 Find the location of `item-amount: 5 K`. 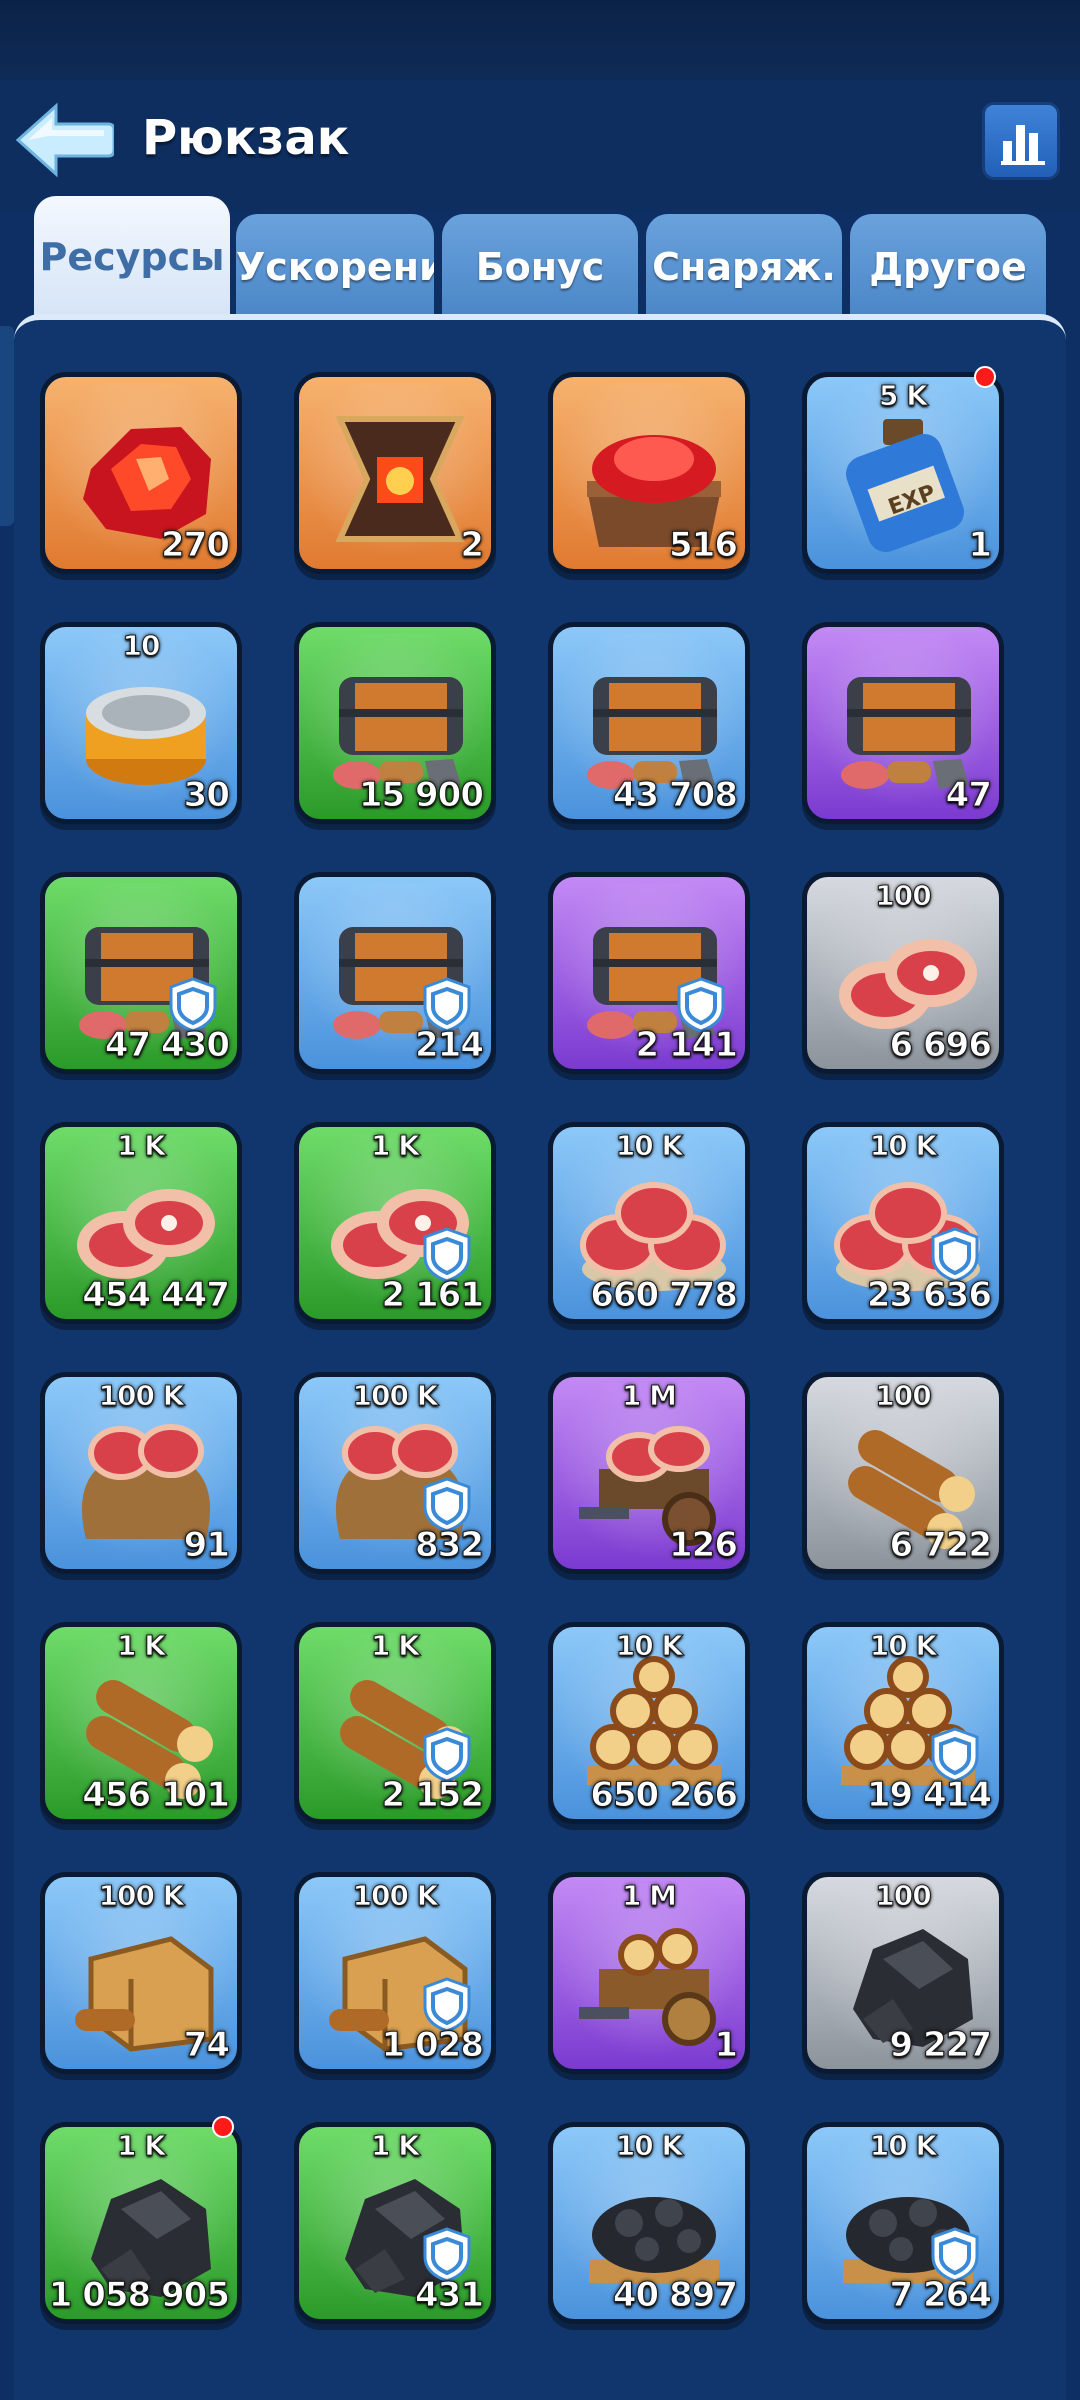

item-amount: 5 K is located at coordinates (904, 396).